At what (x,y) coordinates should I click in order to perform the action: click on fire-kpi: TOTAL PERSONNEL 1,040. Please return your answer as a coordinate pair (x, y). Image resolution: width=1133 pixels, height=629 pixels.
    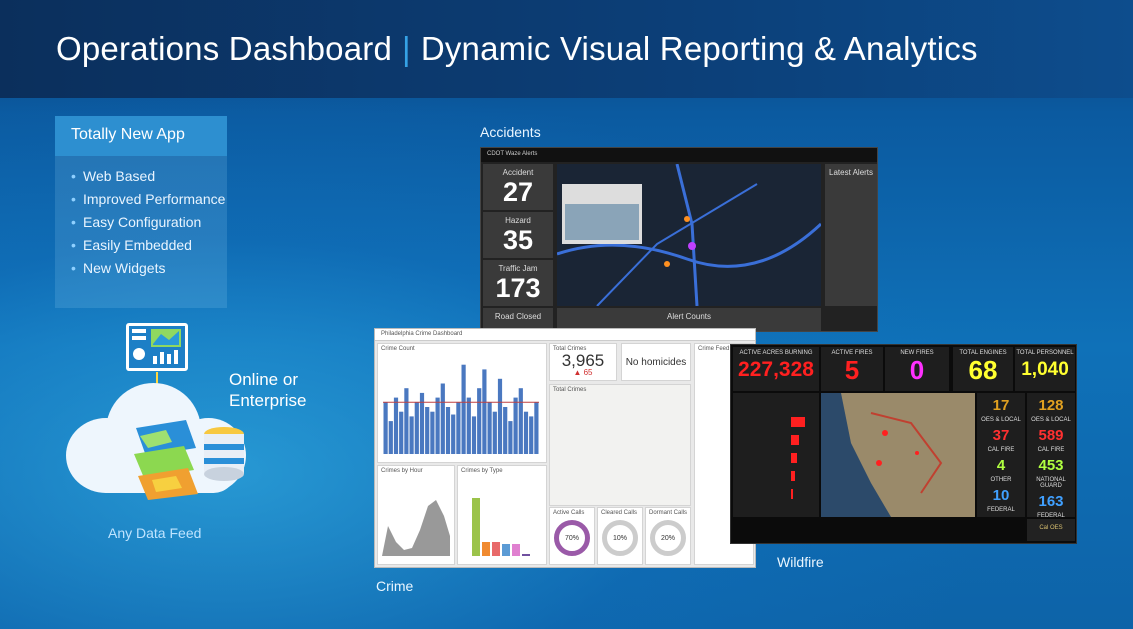
    Looking at the image, I should click on (1045, 369).